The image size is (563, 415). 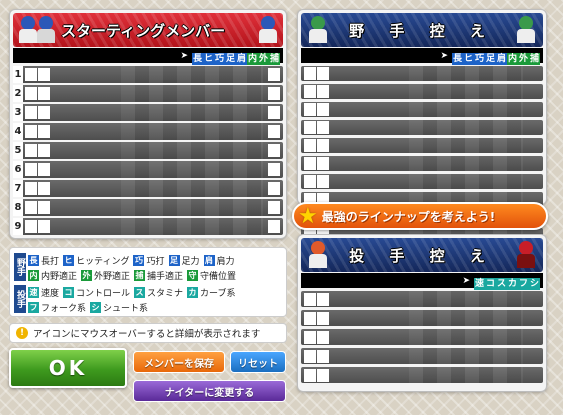 What do you see at coordinates (148, 188) in the screenshot?
I see `roster-slot-row: 7` at bounding box center [148, 188].